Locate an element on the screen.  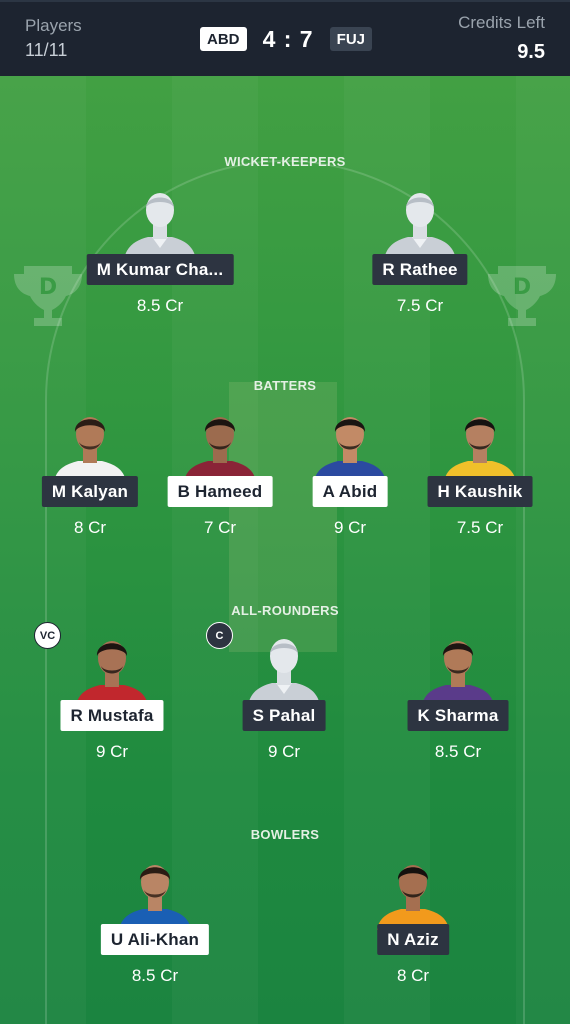
score-text: 4 : 7 is located at coordinates (288, 38).